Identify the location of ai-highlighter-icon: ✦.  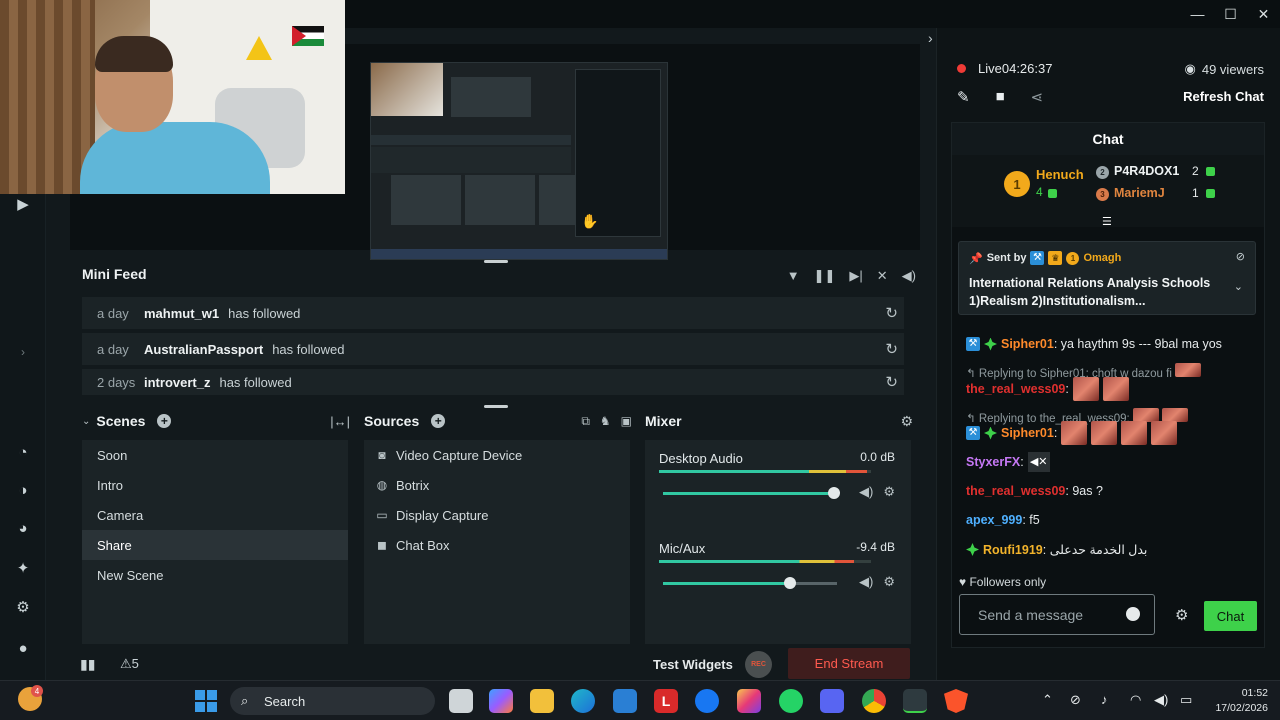
(23, 568).